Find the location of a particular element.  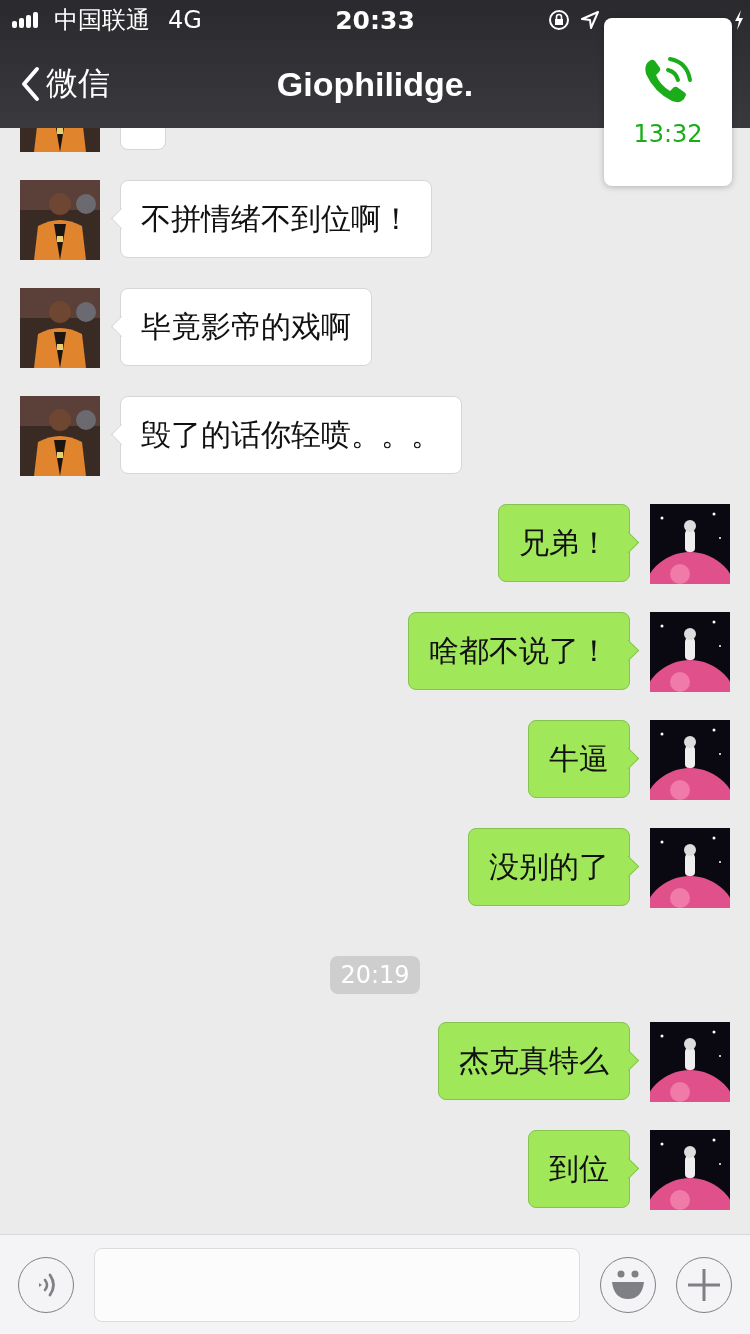

network-type: 4G is located at coordinates (185, 20).